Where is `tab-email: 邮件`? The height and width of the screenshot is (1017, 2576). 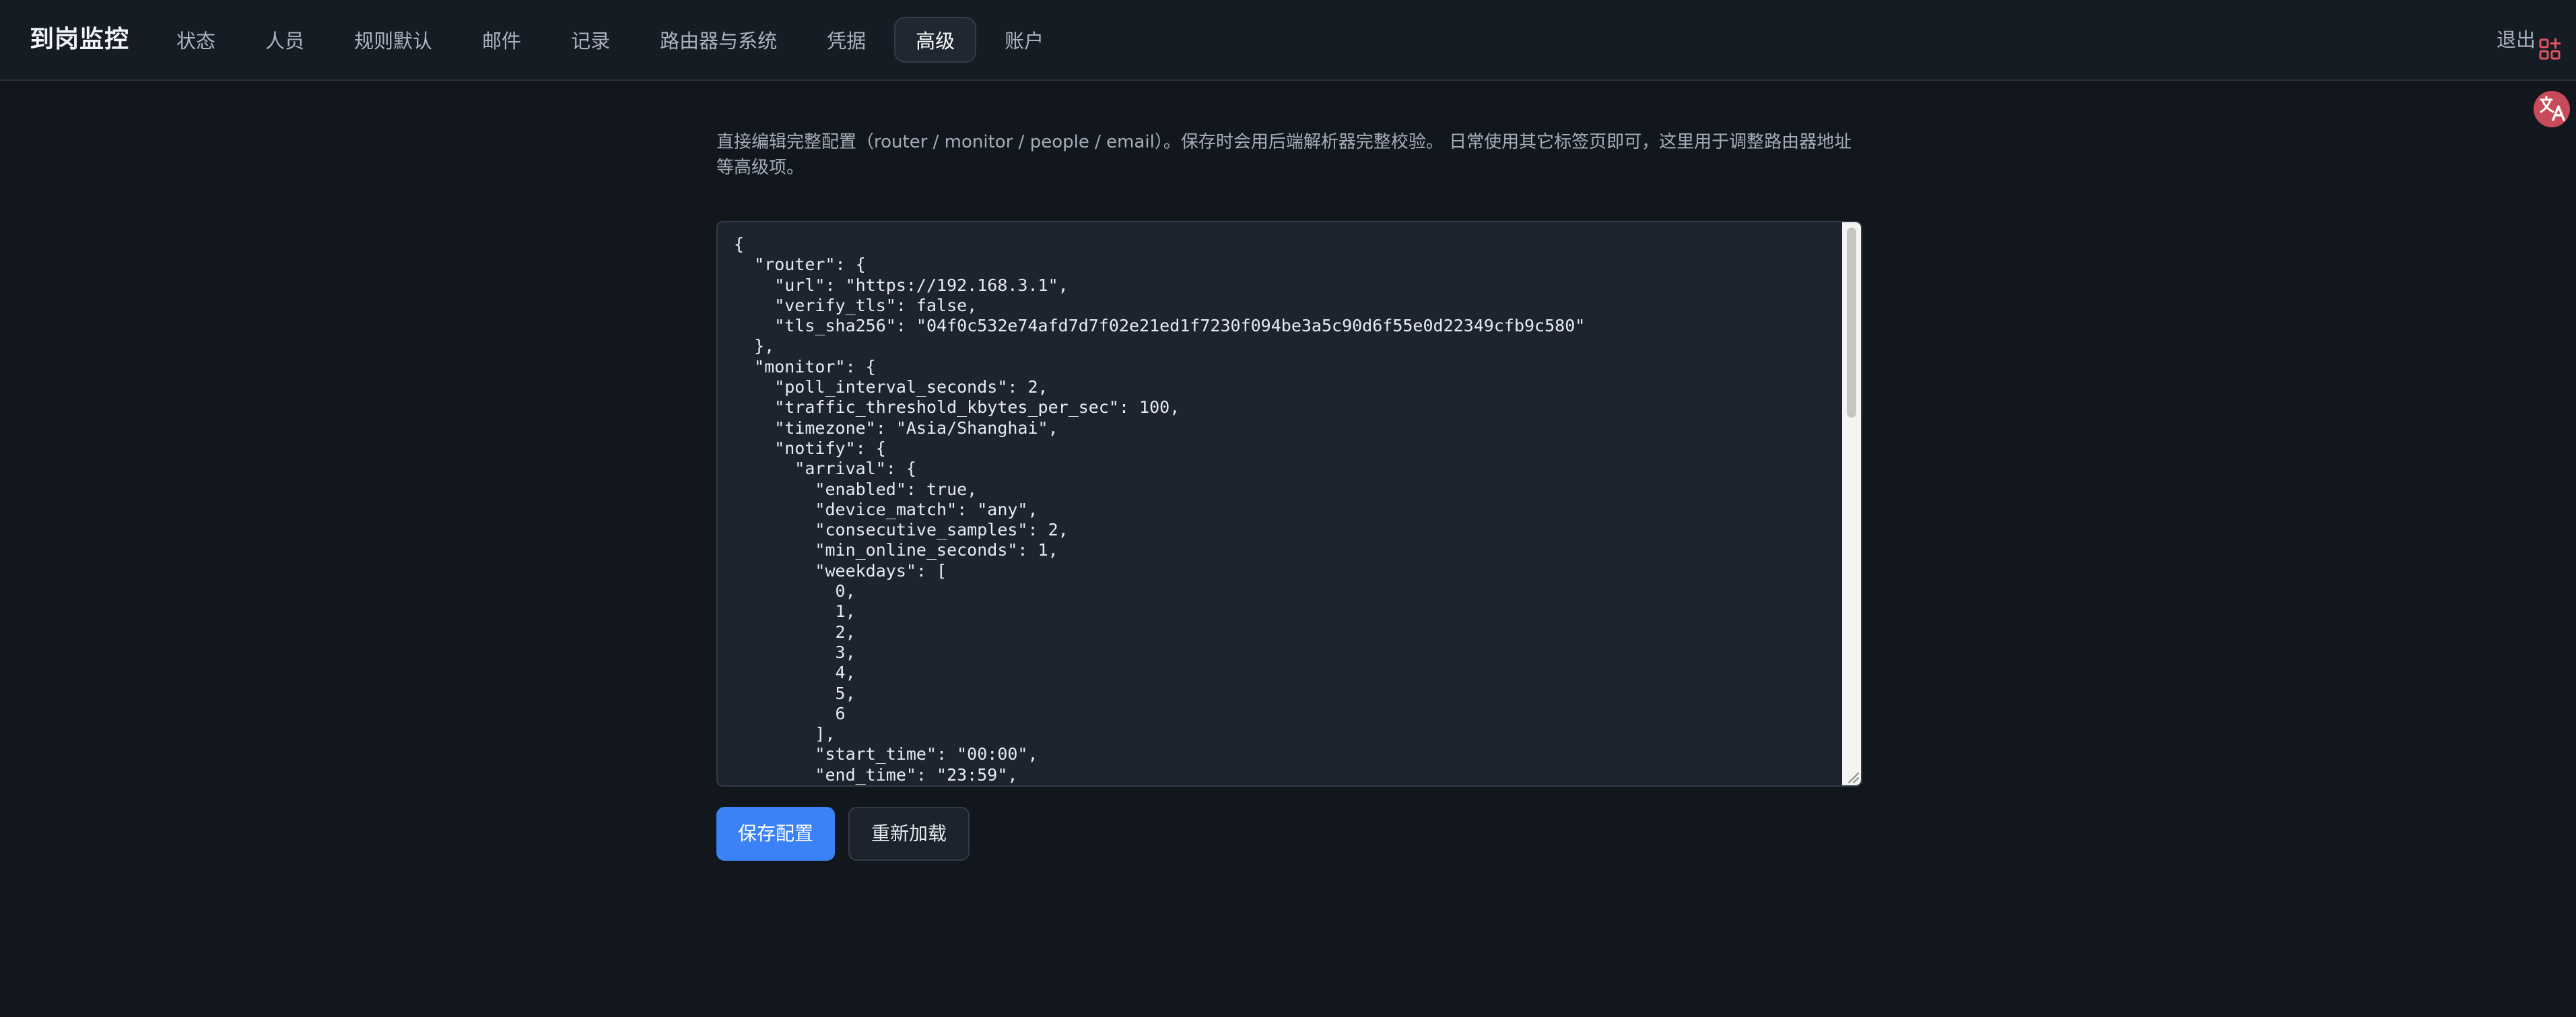
tab-email: 邮件 is located at coordinates (502, 40).